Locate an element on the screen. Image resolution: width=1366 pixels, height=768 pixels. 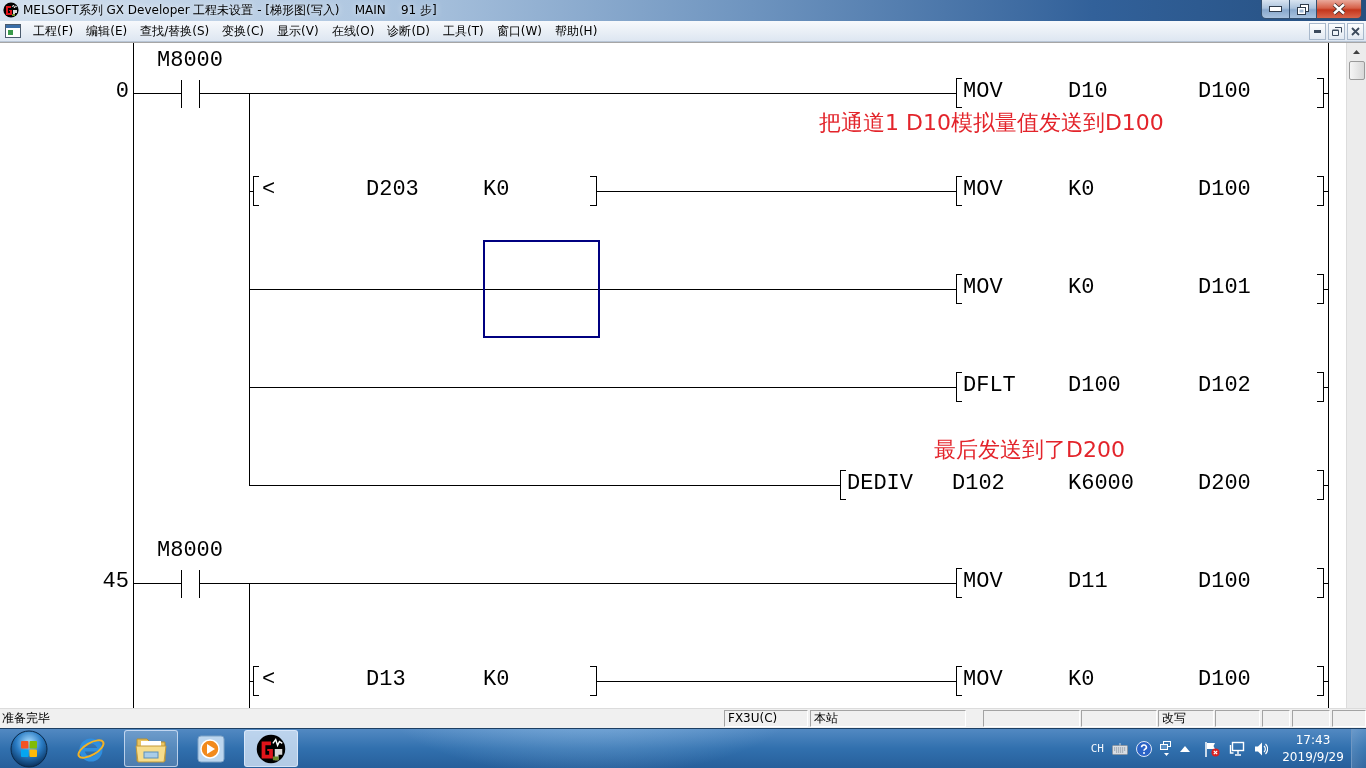
keyboard-icon is located at coordinates (1120, 748).